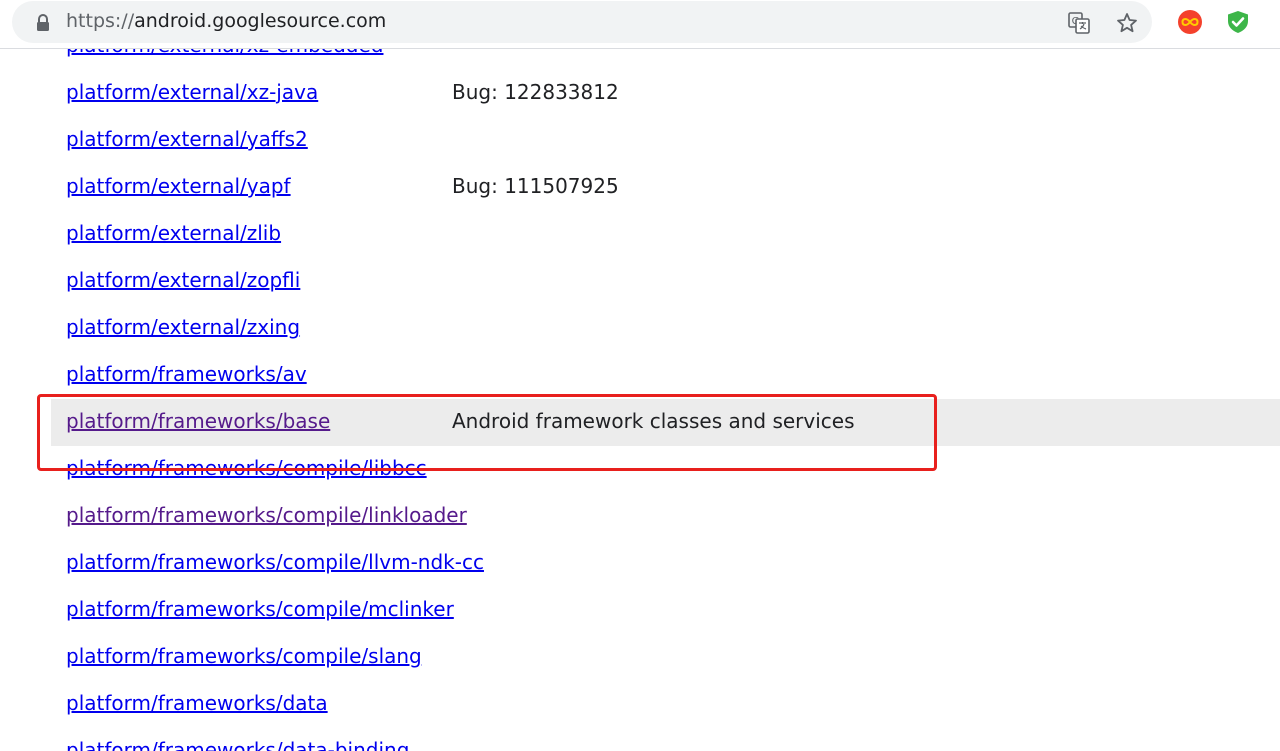 The height and width of the screenshot is (751, 1280). I want to click on repo-row: platform/external/yapf Bug: 111507925, so click(665, 187).